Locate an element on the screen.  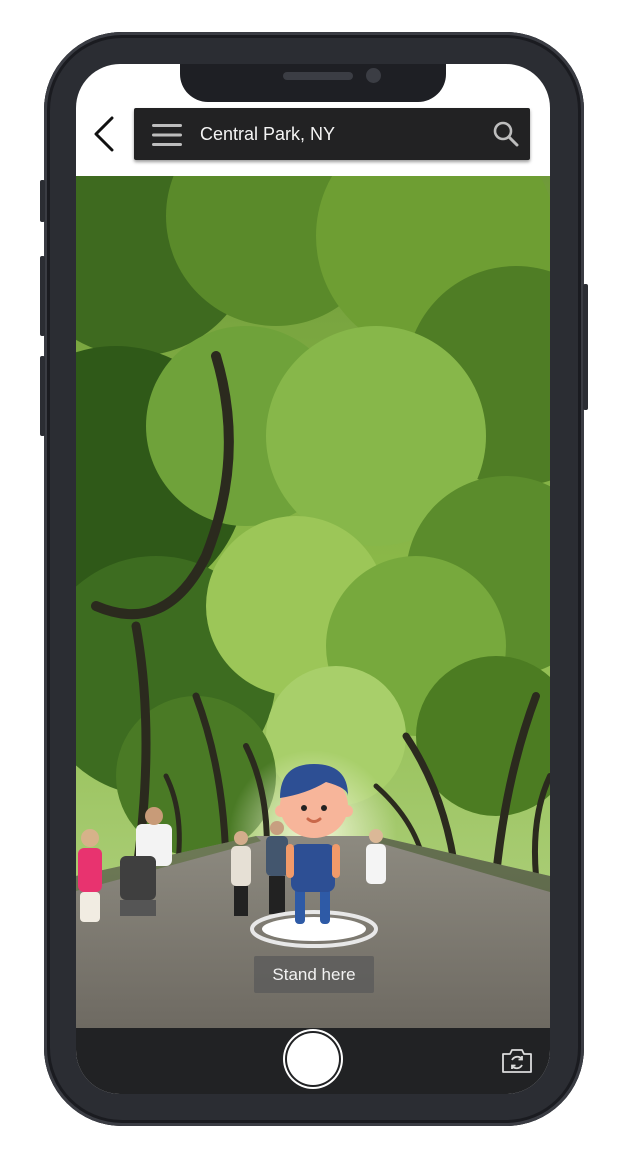
search-icon is located at coordinates (506, 134).